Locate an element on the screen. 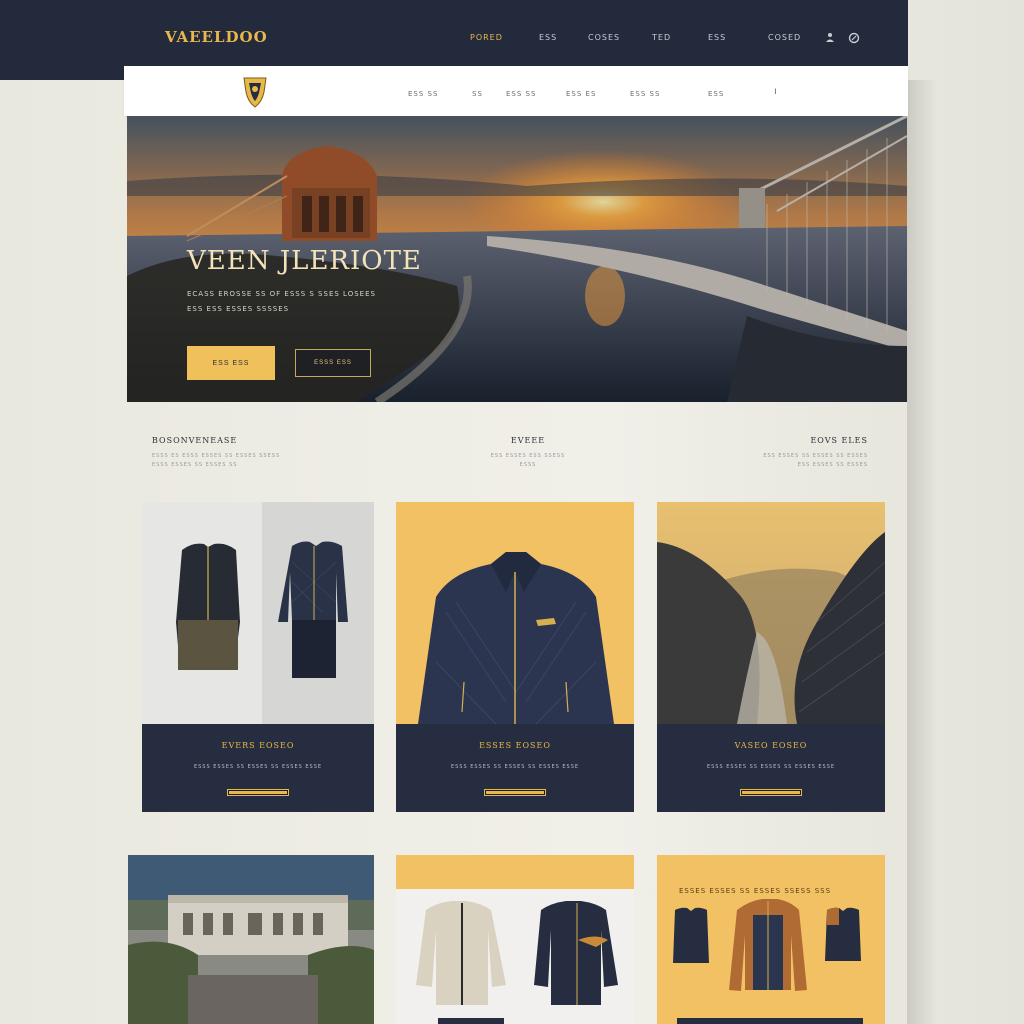  feature-text: ESS ESSES ESS SSESS is located at coordinates (528, 456).